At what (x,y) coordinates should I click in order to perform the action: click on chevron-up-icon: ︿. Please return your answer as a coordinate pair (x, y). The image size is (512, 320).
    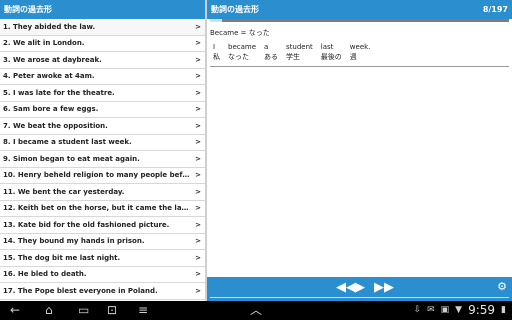
    Looking at the image, I should click on (256, 310).